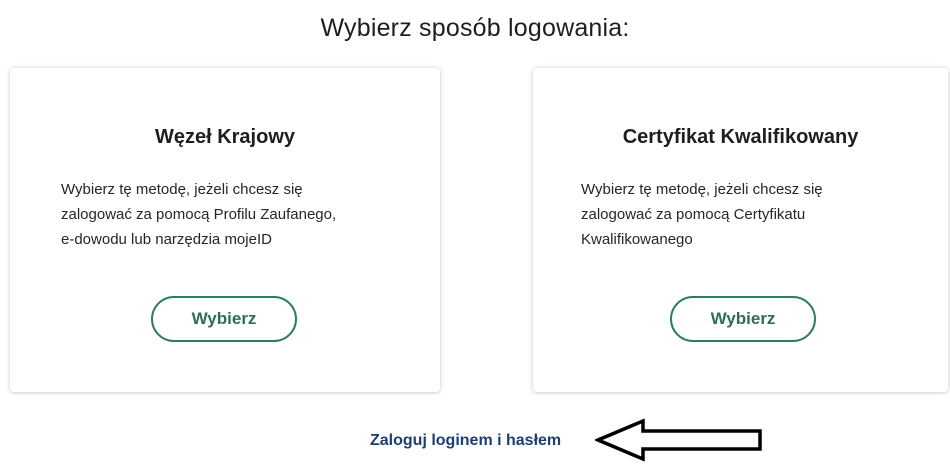  I want to click on password-login-link: Zaloguj loginem i hasłem, so click(465, 441).